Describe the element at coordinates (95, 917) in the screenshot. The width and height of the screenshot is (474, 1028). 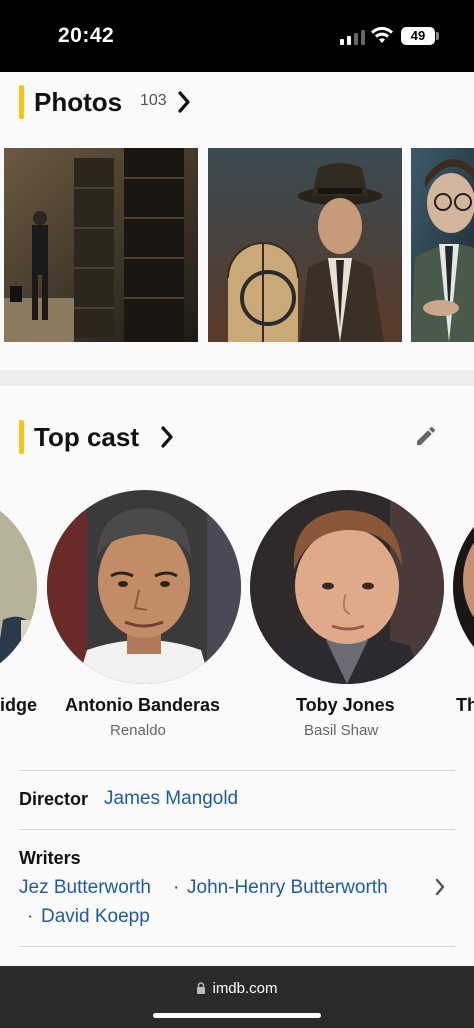
I see `writer-link: David Koepp` at that location.